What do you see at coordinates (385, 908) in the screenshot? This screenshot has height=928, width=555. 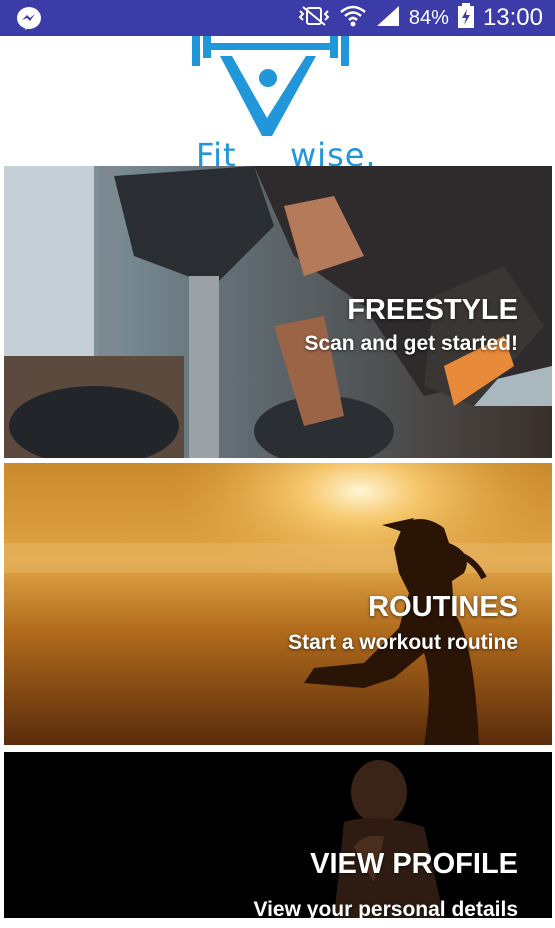 I see `view-profile-subtitle: View your personal details` at bounding box center [385, 908].